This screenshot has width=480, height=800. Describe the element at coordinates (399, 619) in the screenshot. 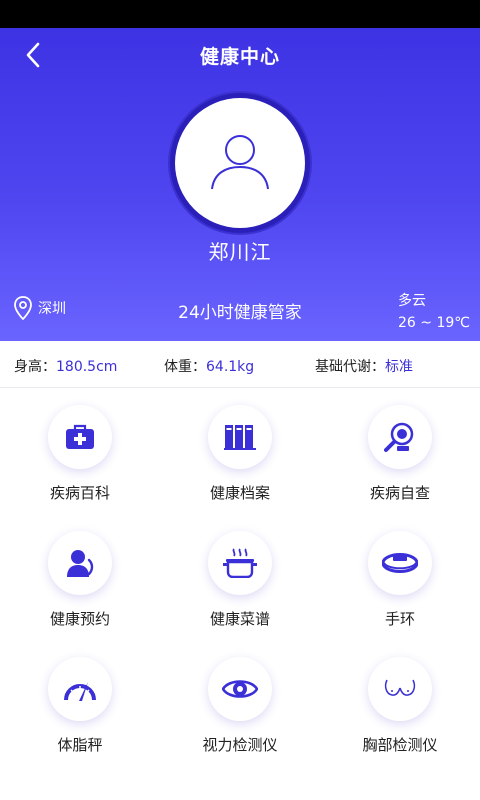

I see `menu-item-label: 手环` at that location.